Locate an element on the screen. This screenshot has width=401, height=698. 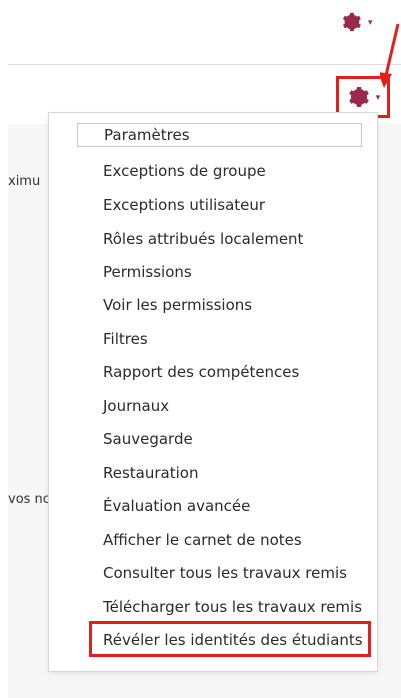
menu-item-exceptions-utilisateur: Exceptions utilisateur is located at coordinates (184, 205).